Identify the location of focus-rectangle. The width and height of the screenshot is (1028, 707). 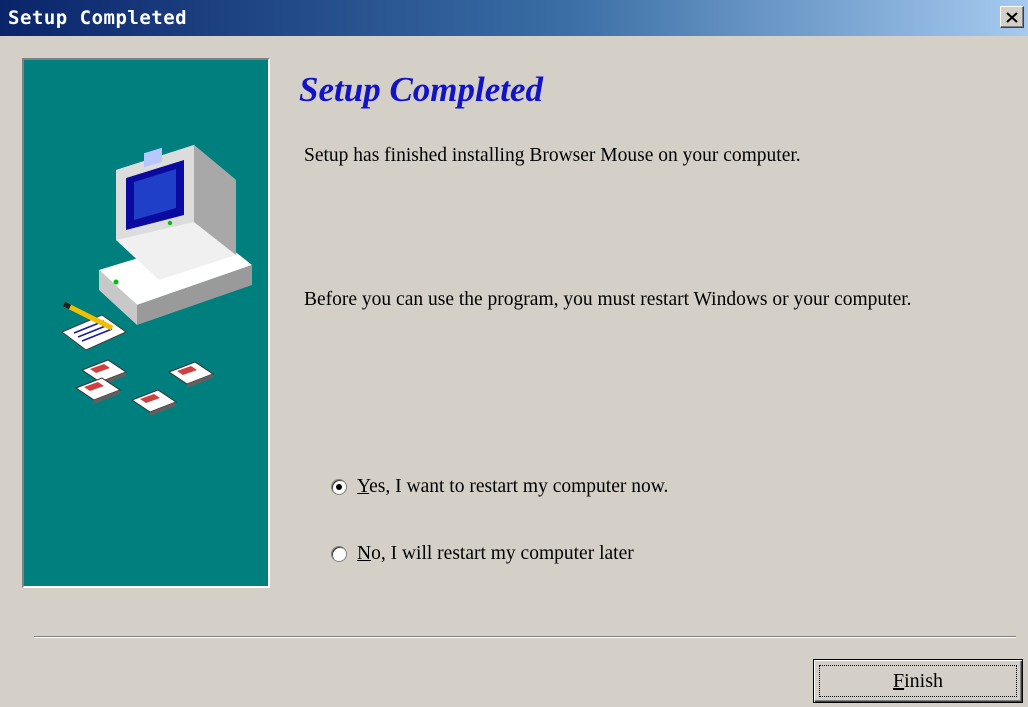
(918, 681).